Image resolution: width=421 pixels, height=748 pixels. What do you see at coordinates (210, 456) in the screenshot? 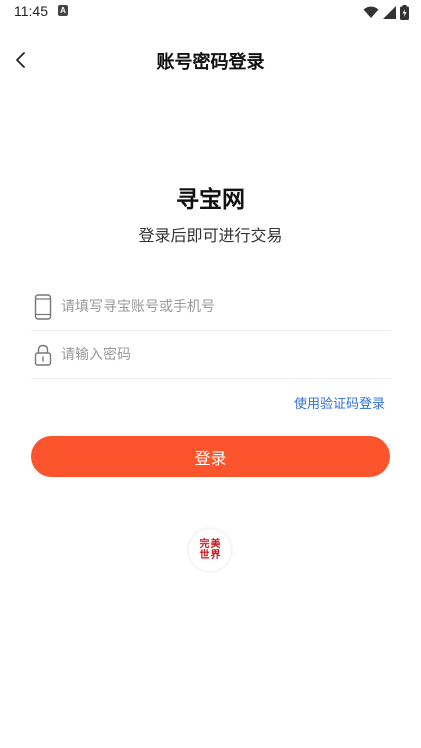
I see `login-button: 登录` at bounding box center [210, 456].